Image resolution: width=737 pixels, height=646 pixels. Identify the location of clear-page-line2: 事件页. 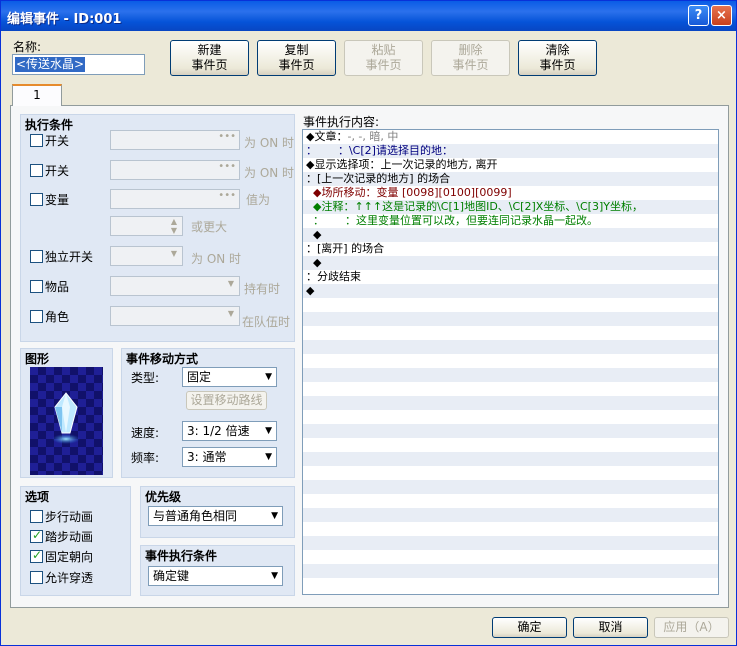
(557, 65).